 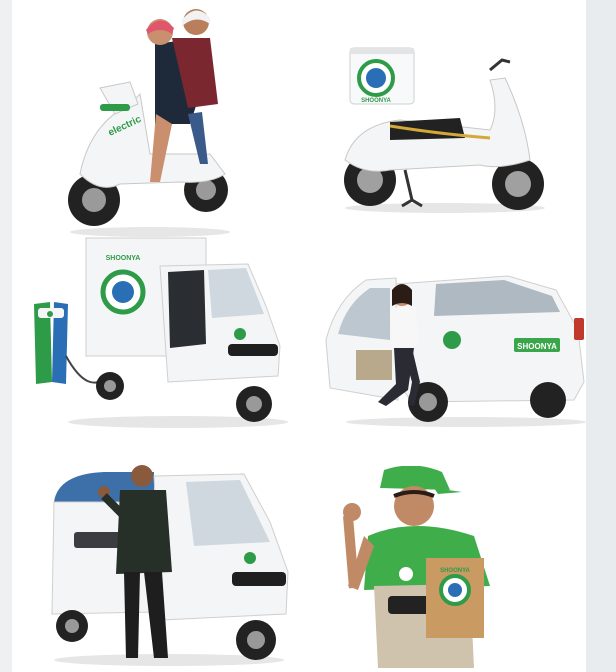 What do you see at coordinates (455, 571) in the screenshot?
I see `bag-label: SHOONYA` at bounding box center [455, 571].